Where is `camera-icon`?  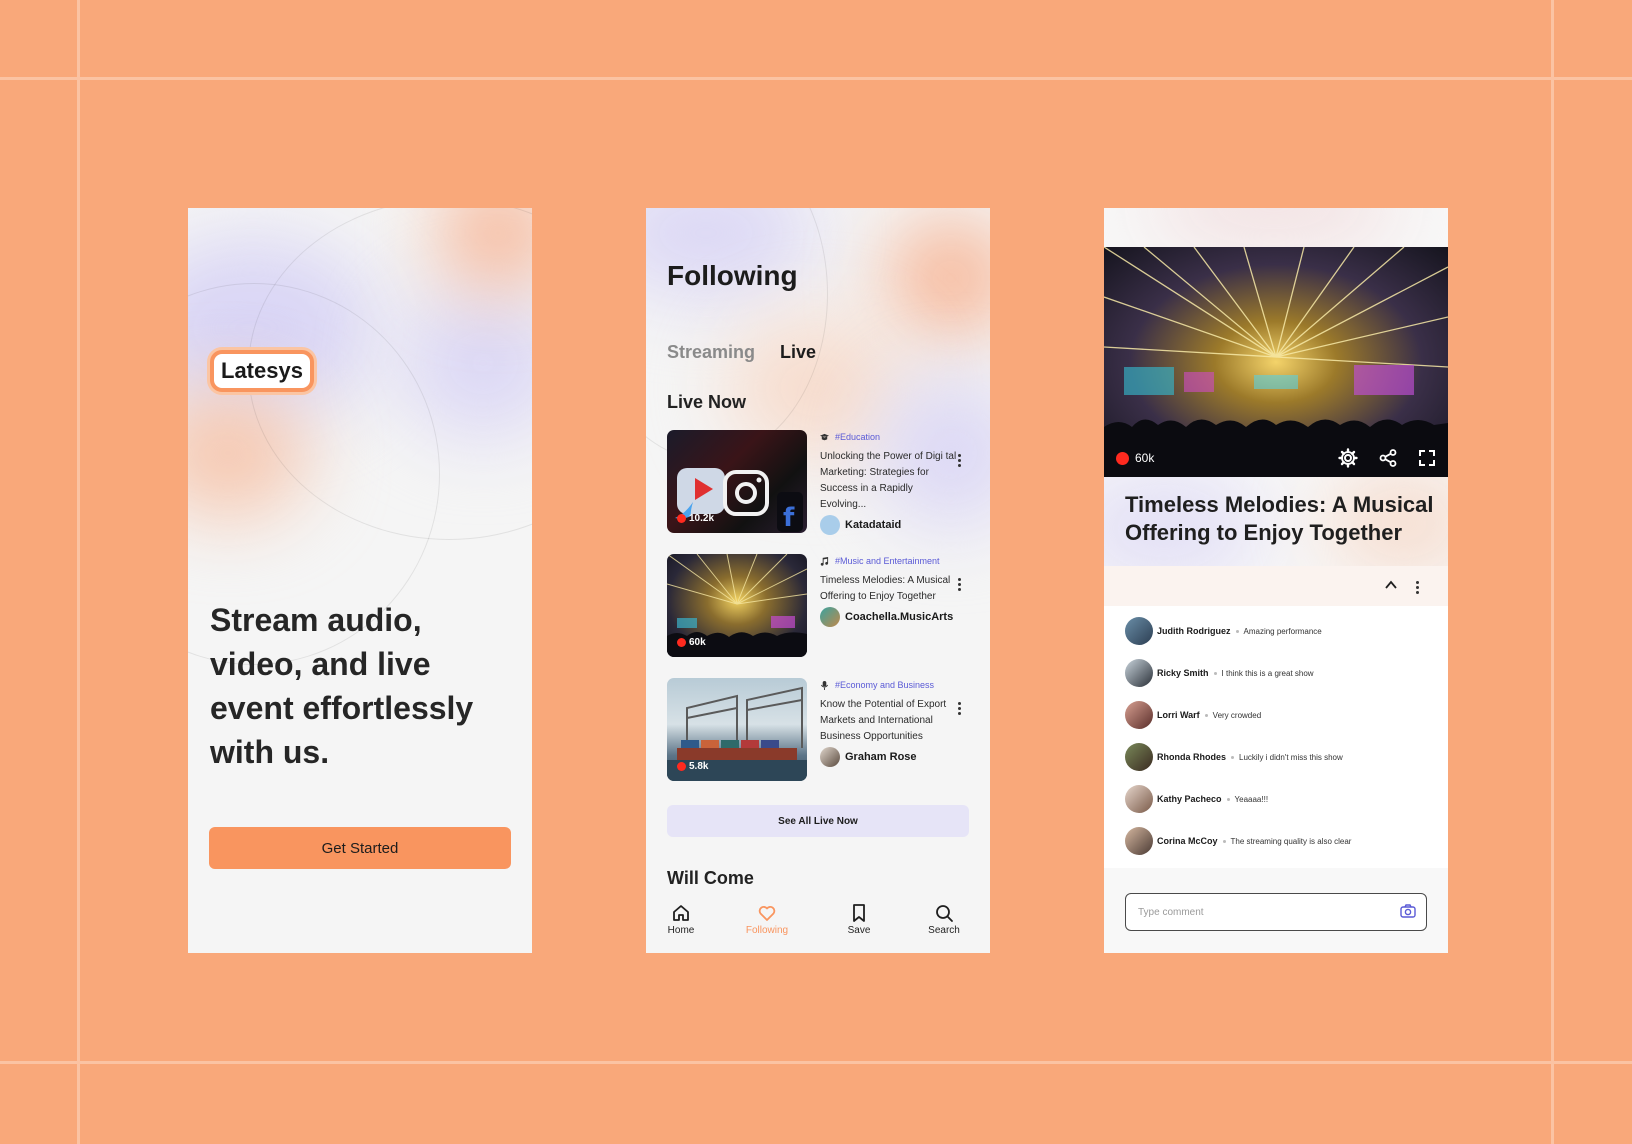 camera-icon is located at coordinates (1408, 911).